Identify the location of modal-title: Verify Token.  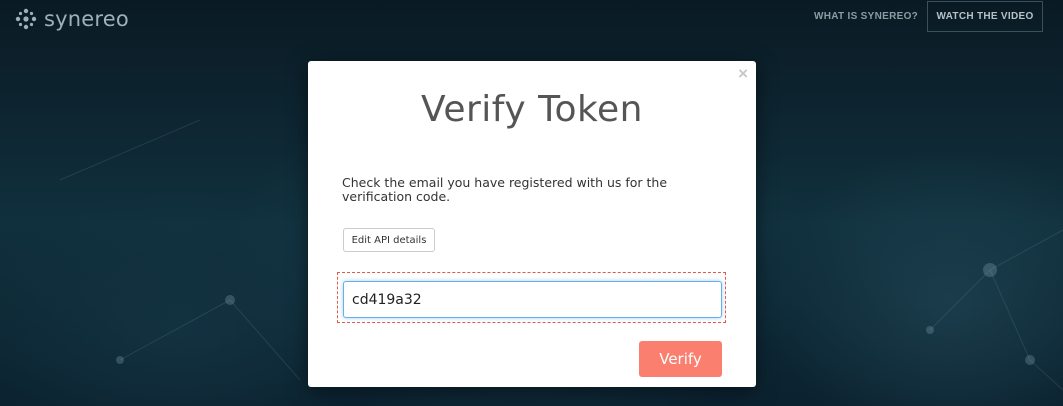
(532, 109).